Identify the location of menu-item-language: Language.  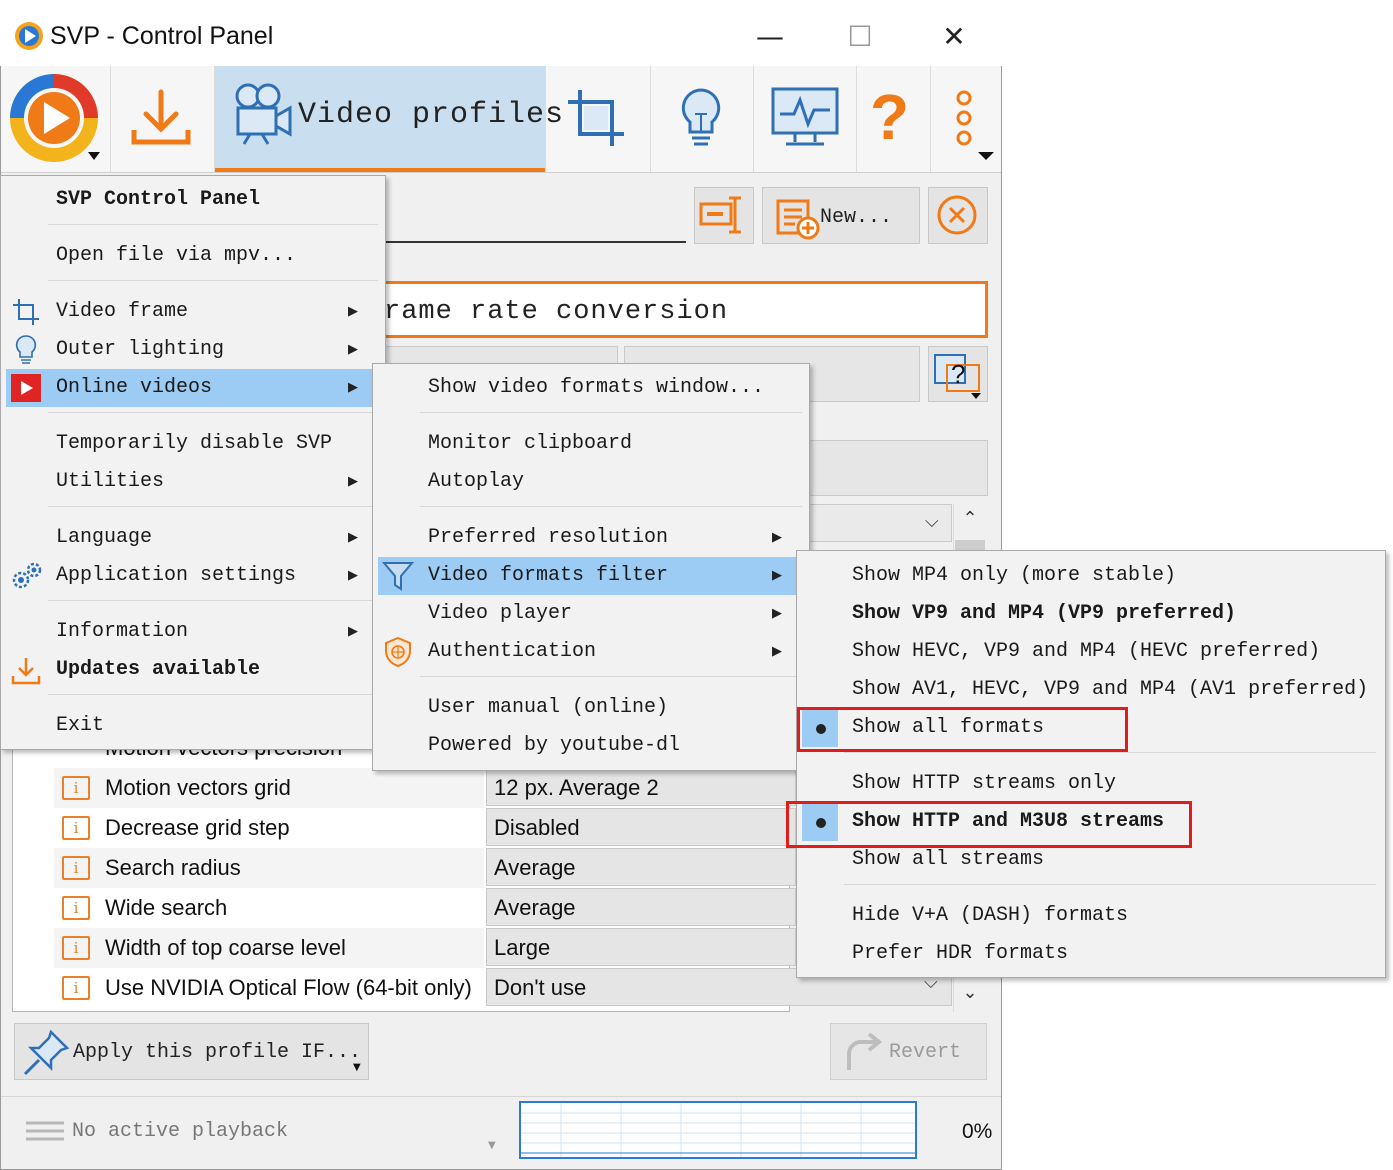
(104, 538).